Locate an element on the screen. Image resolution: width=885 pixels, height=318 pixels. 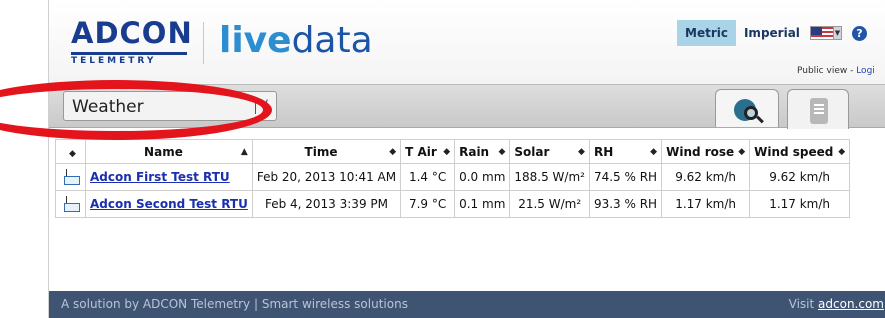
livedata-logo: livedata is located at coordinates (296, 40).